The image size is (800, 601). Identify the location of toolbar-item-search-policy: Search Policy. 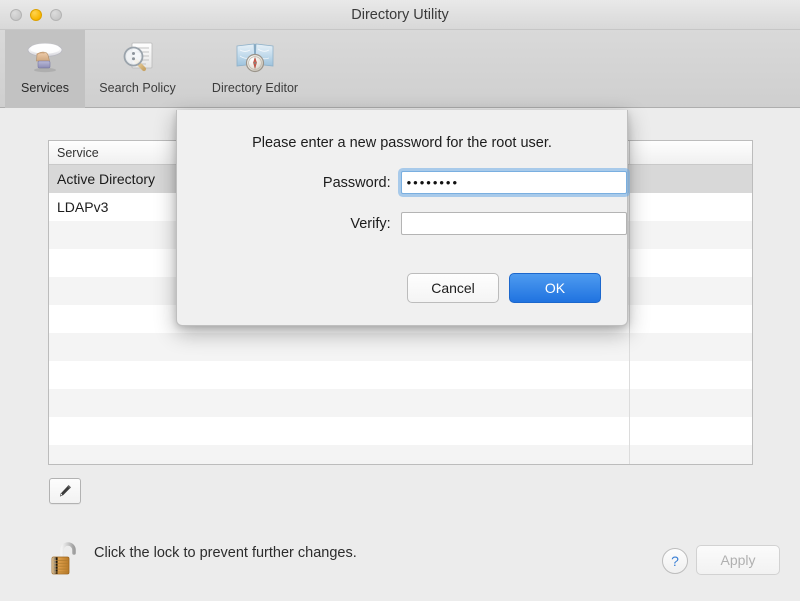
(137, 69).